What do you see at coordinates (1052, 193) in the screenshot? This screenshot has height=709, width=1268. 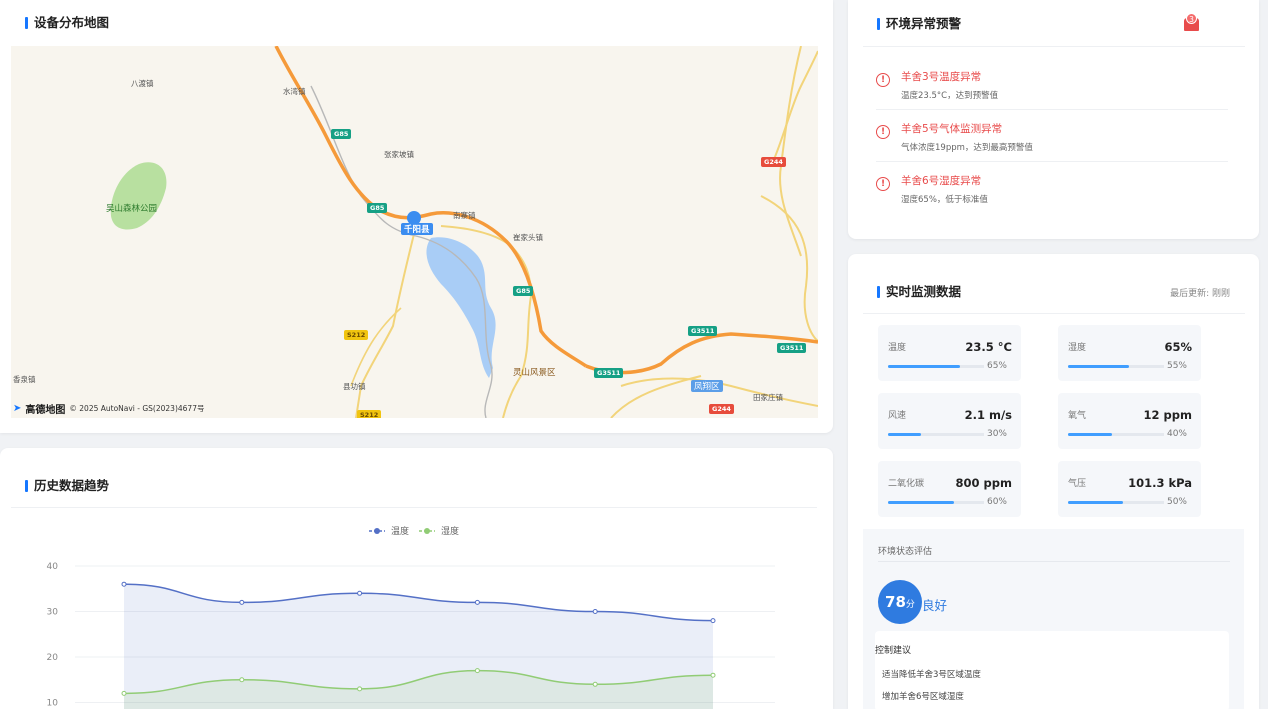 I see `alert-item: ! 羊舍6号湿度异常 湿度65%，低于标准值` at bounding box center [1052, 193].